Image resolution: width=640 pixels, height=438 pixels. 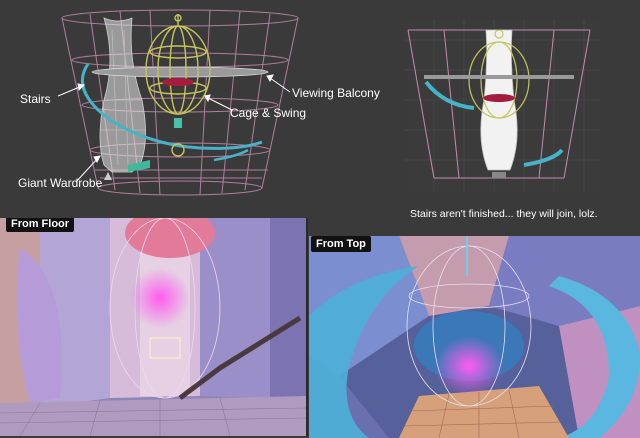 I want to click on label-cage-swing: Cage & Swing, so click(x=268, y=113).